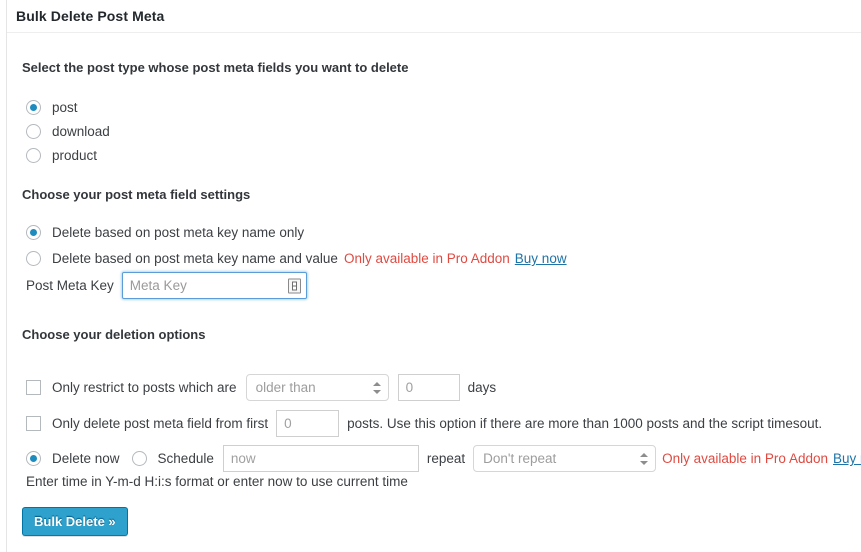 Image resolution: width=861 pixels, height=552 pixels. What do you see at coordinates (308, 423) in the screenshot?
I see `limit-count-input` at bounding box center [308, 423].